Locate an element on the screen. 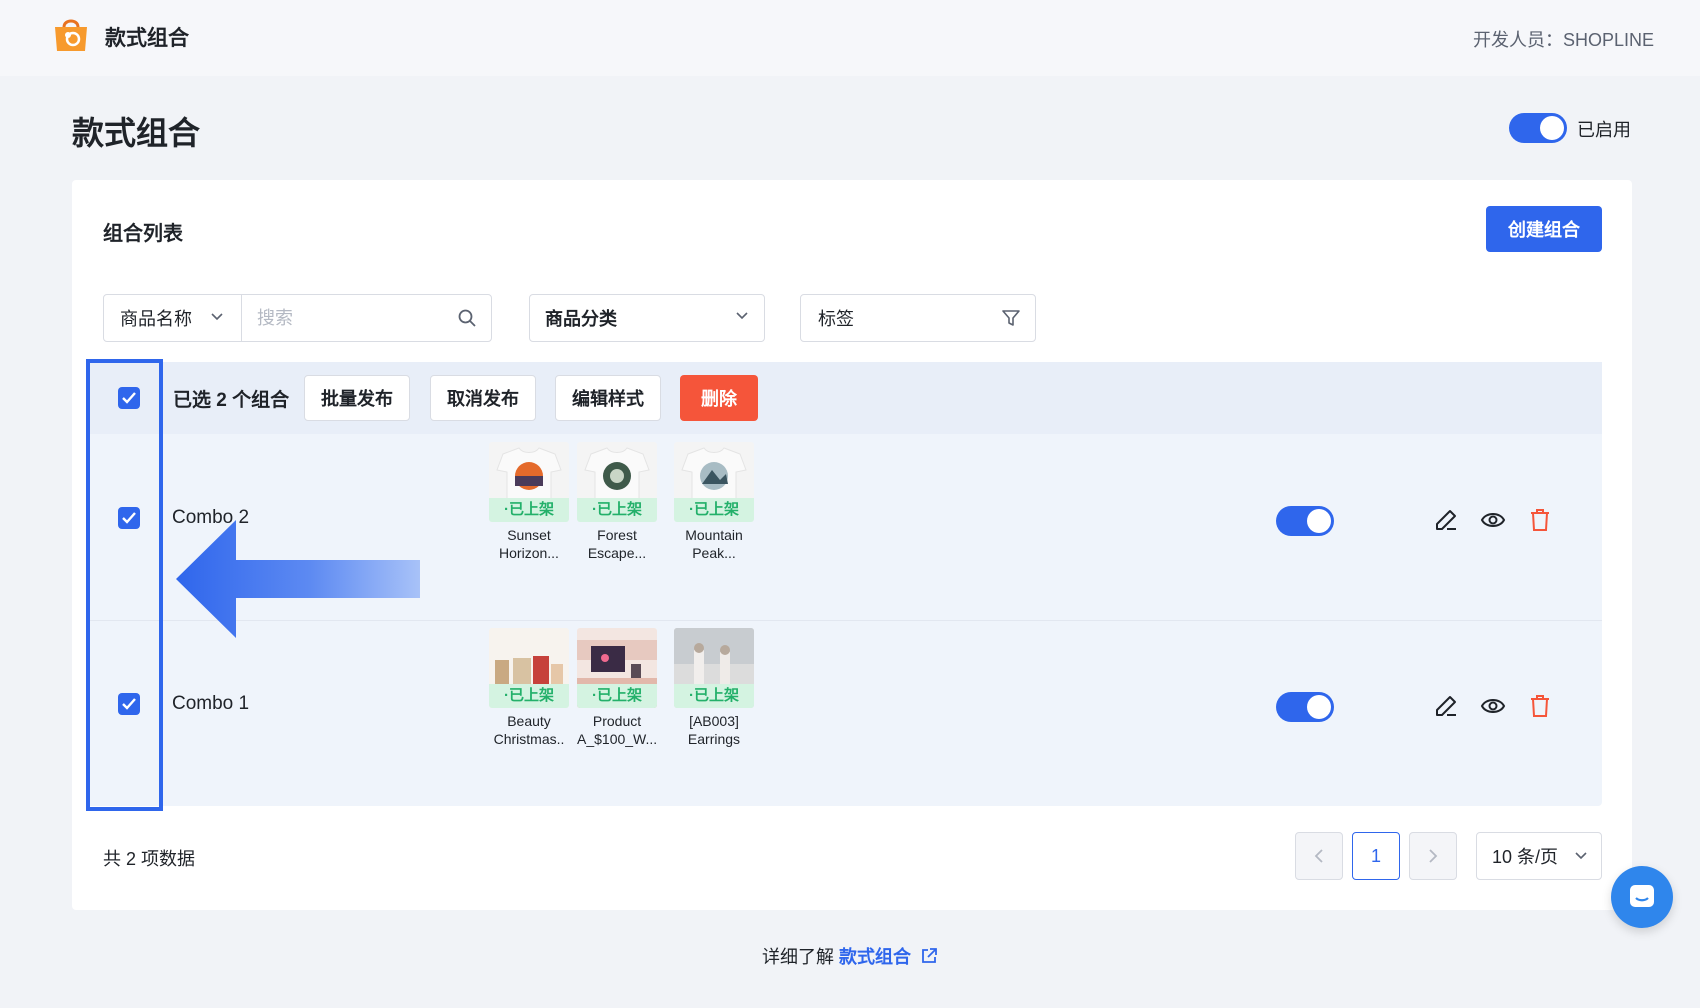 This screenshot has height=1008, width=1700. bulk-action-bar: 已选 2 个组合 批量发布 取消发布 编辑样式 删除 is located at coordinates (844, 398).